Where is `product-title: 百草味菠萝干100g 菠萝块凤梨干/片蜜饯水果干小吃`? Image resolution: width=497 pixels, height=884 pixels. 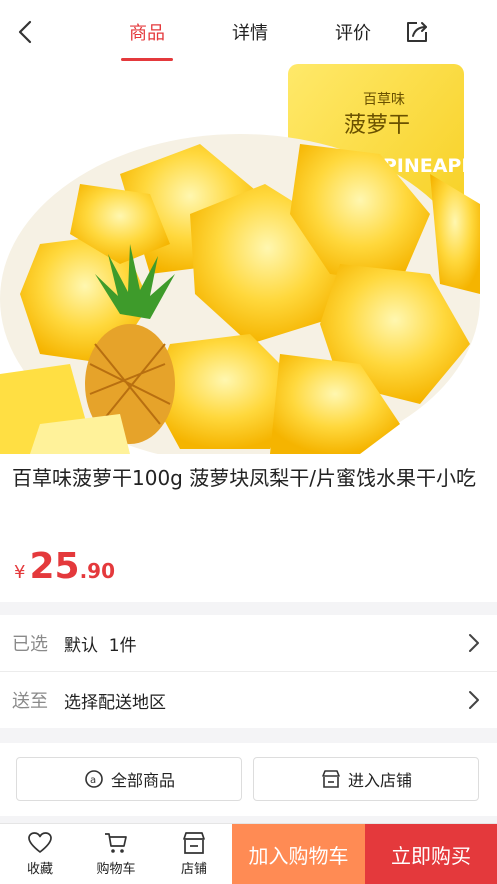
product-title: 百草味菠萝干100g 菠萝块凤梨干/片蜜饯水果干小吃 is located at coordinates (244, 478).